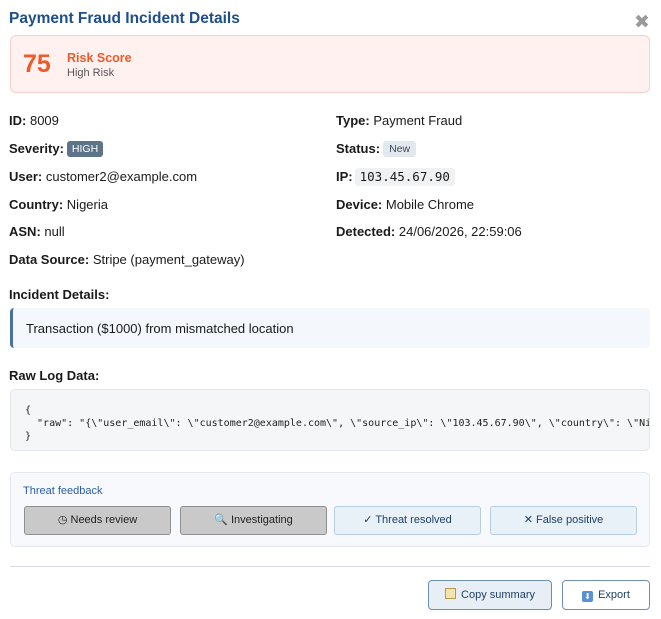  What do you see at coordinates (588, 596) in the screenshot?
I see `download-icon: ⬇` at bounding box center [588, 596].